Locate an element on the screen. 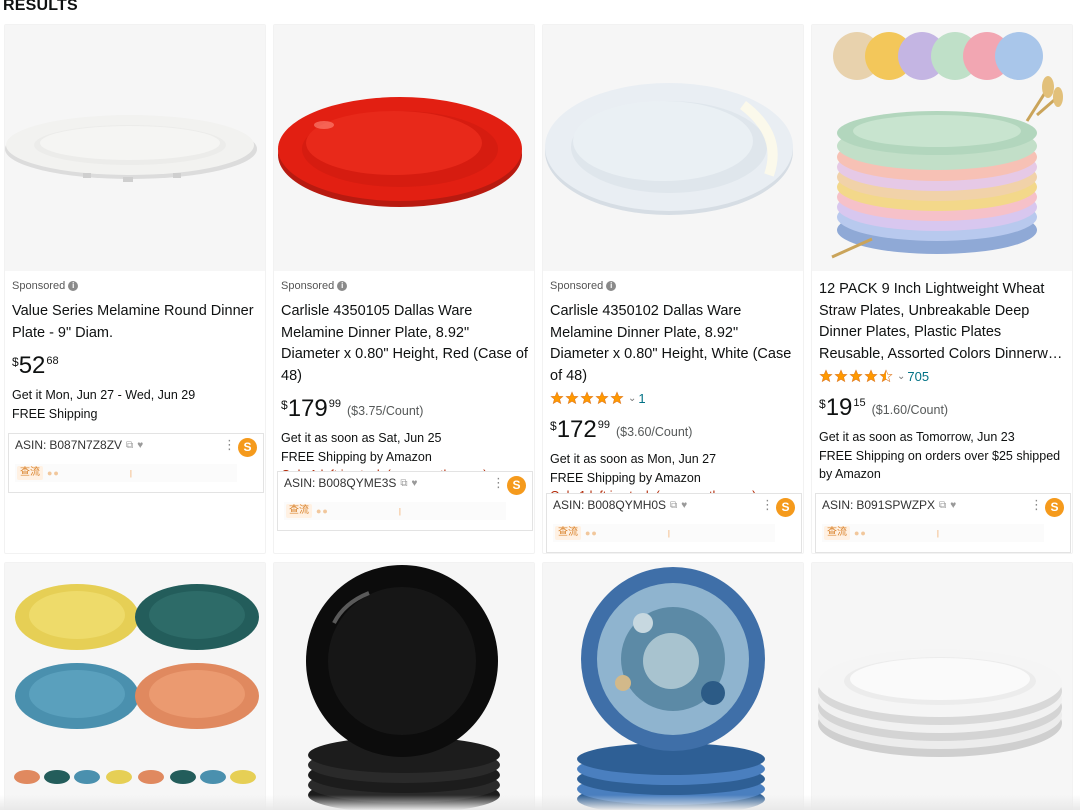  shipping-info: FREE Shipping by Amazon is located at coordinates (625, 477).